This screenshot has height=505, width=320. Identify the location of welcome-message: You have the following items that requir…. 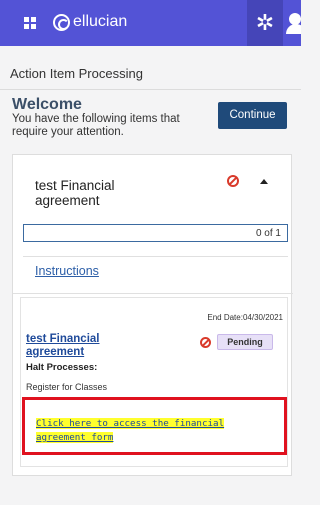
(96, 125).